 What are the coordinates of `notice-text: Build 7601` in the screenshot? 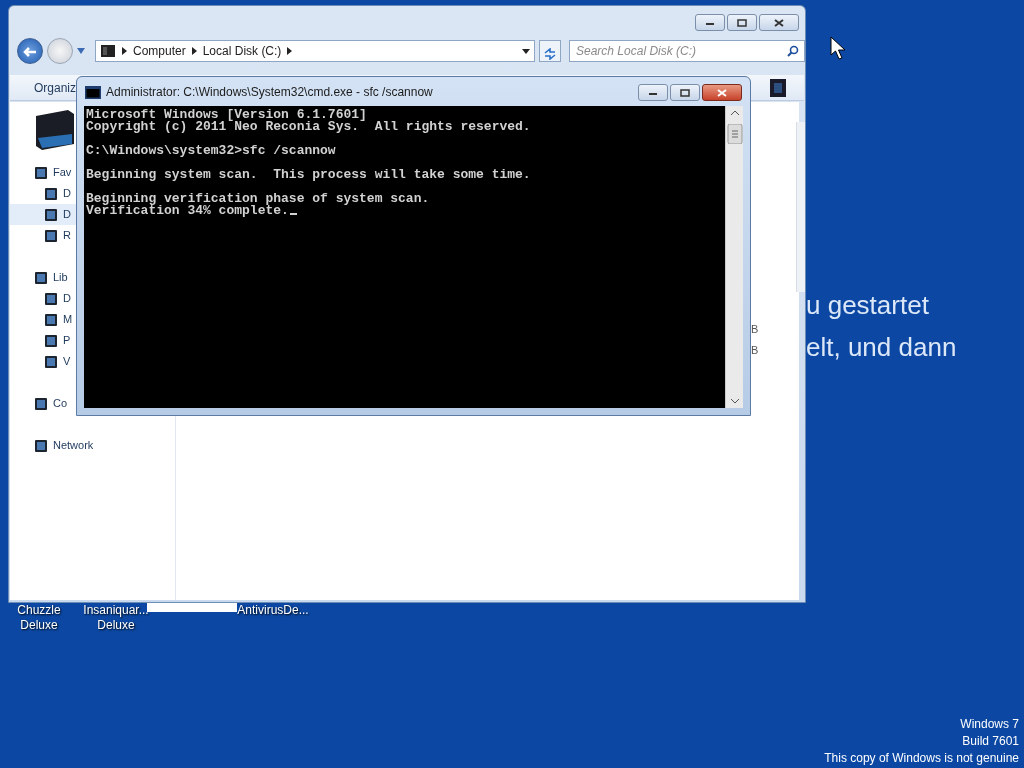 It's located at (990, 741).